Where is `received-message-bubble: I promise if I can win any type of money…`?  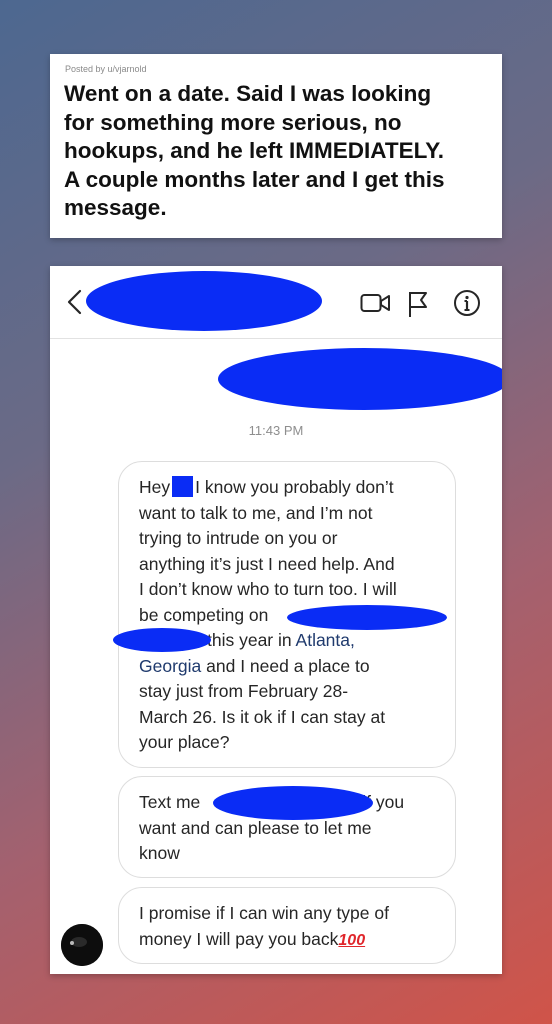 received-message-bubble: I promise if I can win any type of money… is located at coordinates (287, 925).